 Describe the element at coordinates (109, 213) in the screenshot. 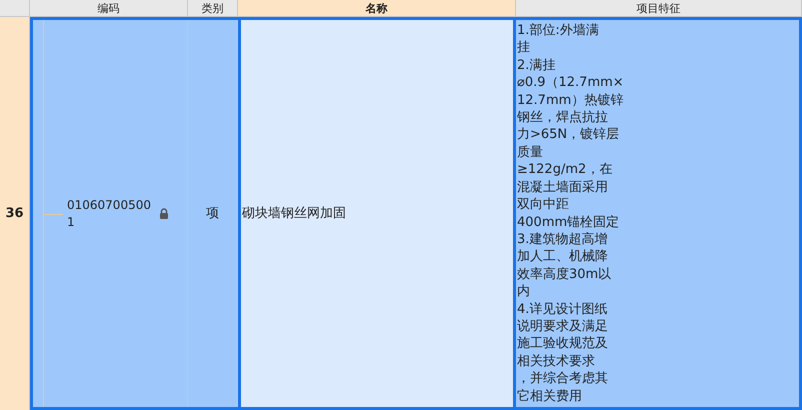

I see `code-cell: 010607005001` at that location.